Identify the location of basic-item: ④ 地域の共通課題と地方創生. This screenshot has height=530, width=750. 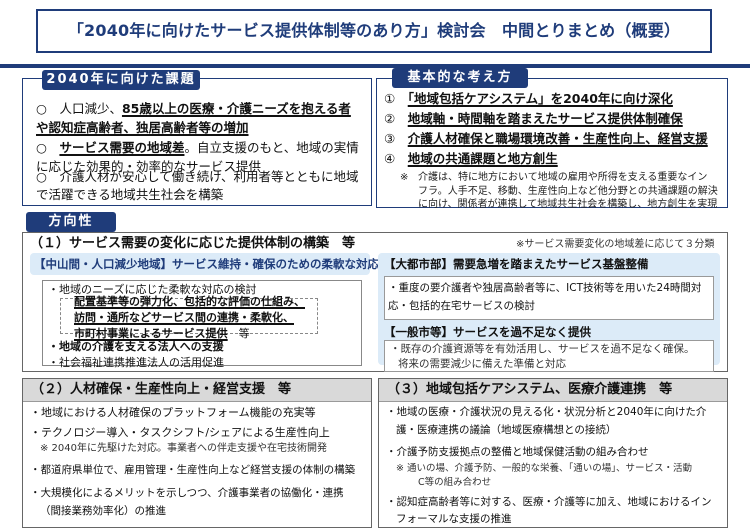
(471, 158).